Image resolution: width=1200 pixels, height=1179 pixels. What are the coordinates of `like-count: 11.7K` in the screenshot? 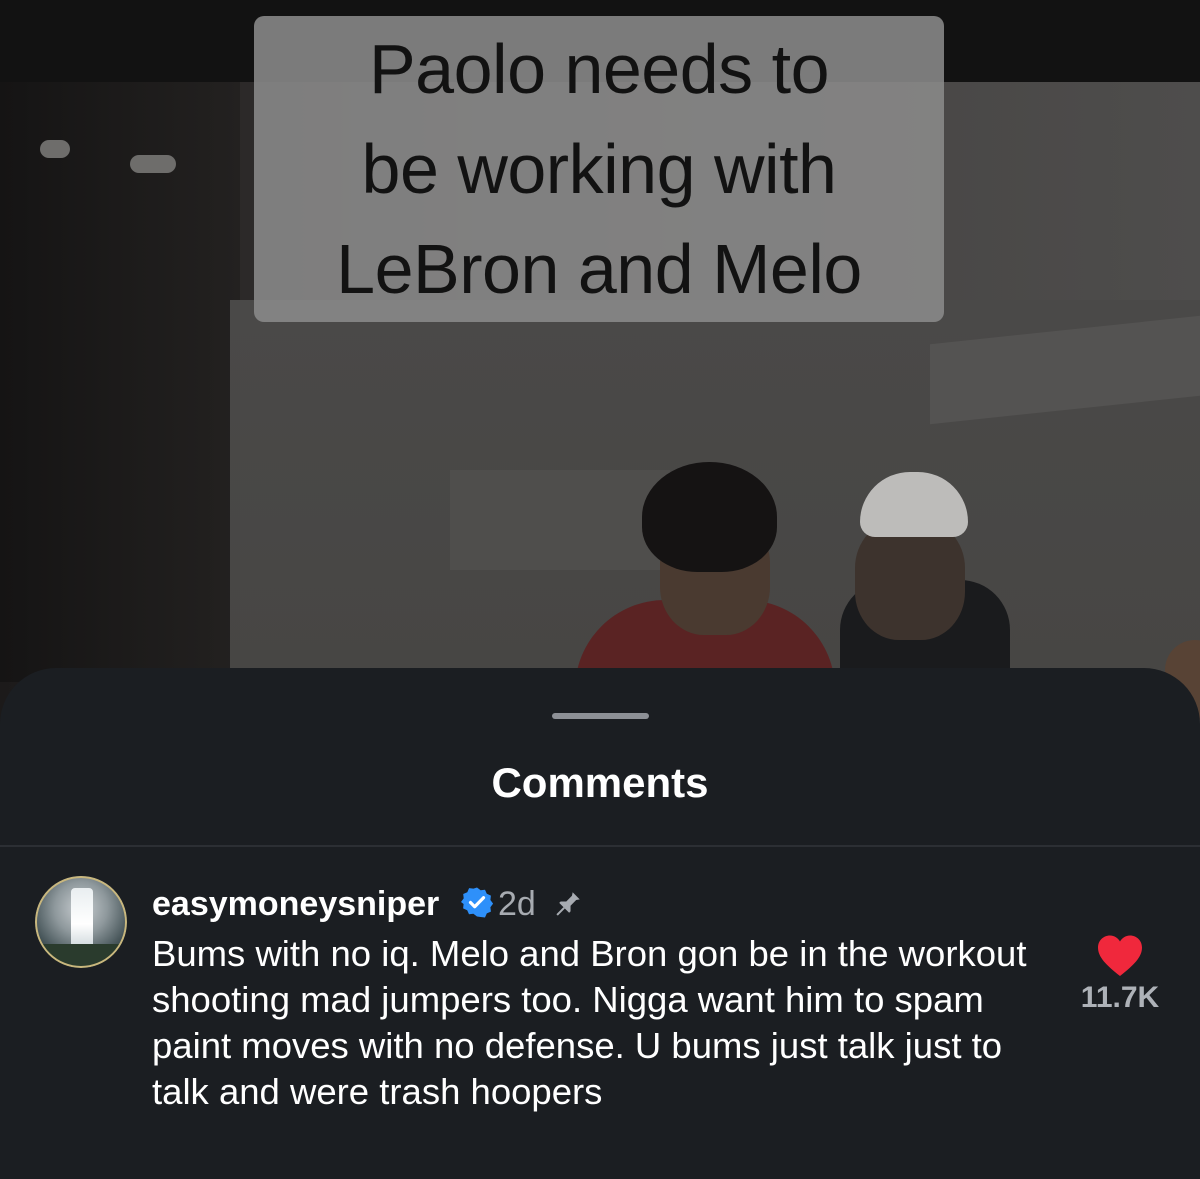 It's located at (1120, 997).